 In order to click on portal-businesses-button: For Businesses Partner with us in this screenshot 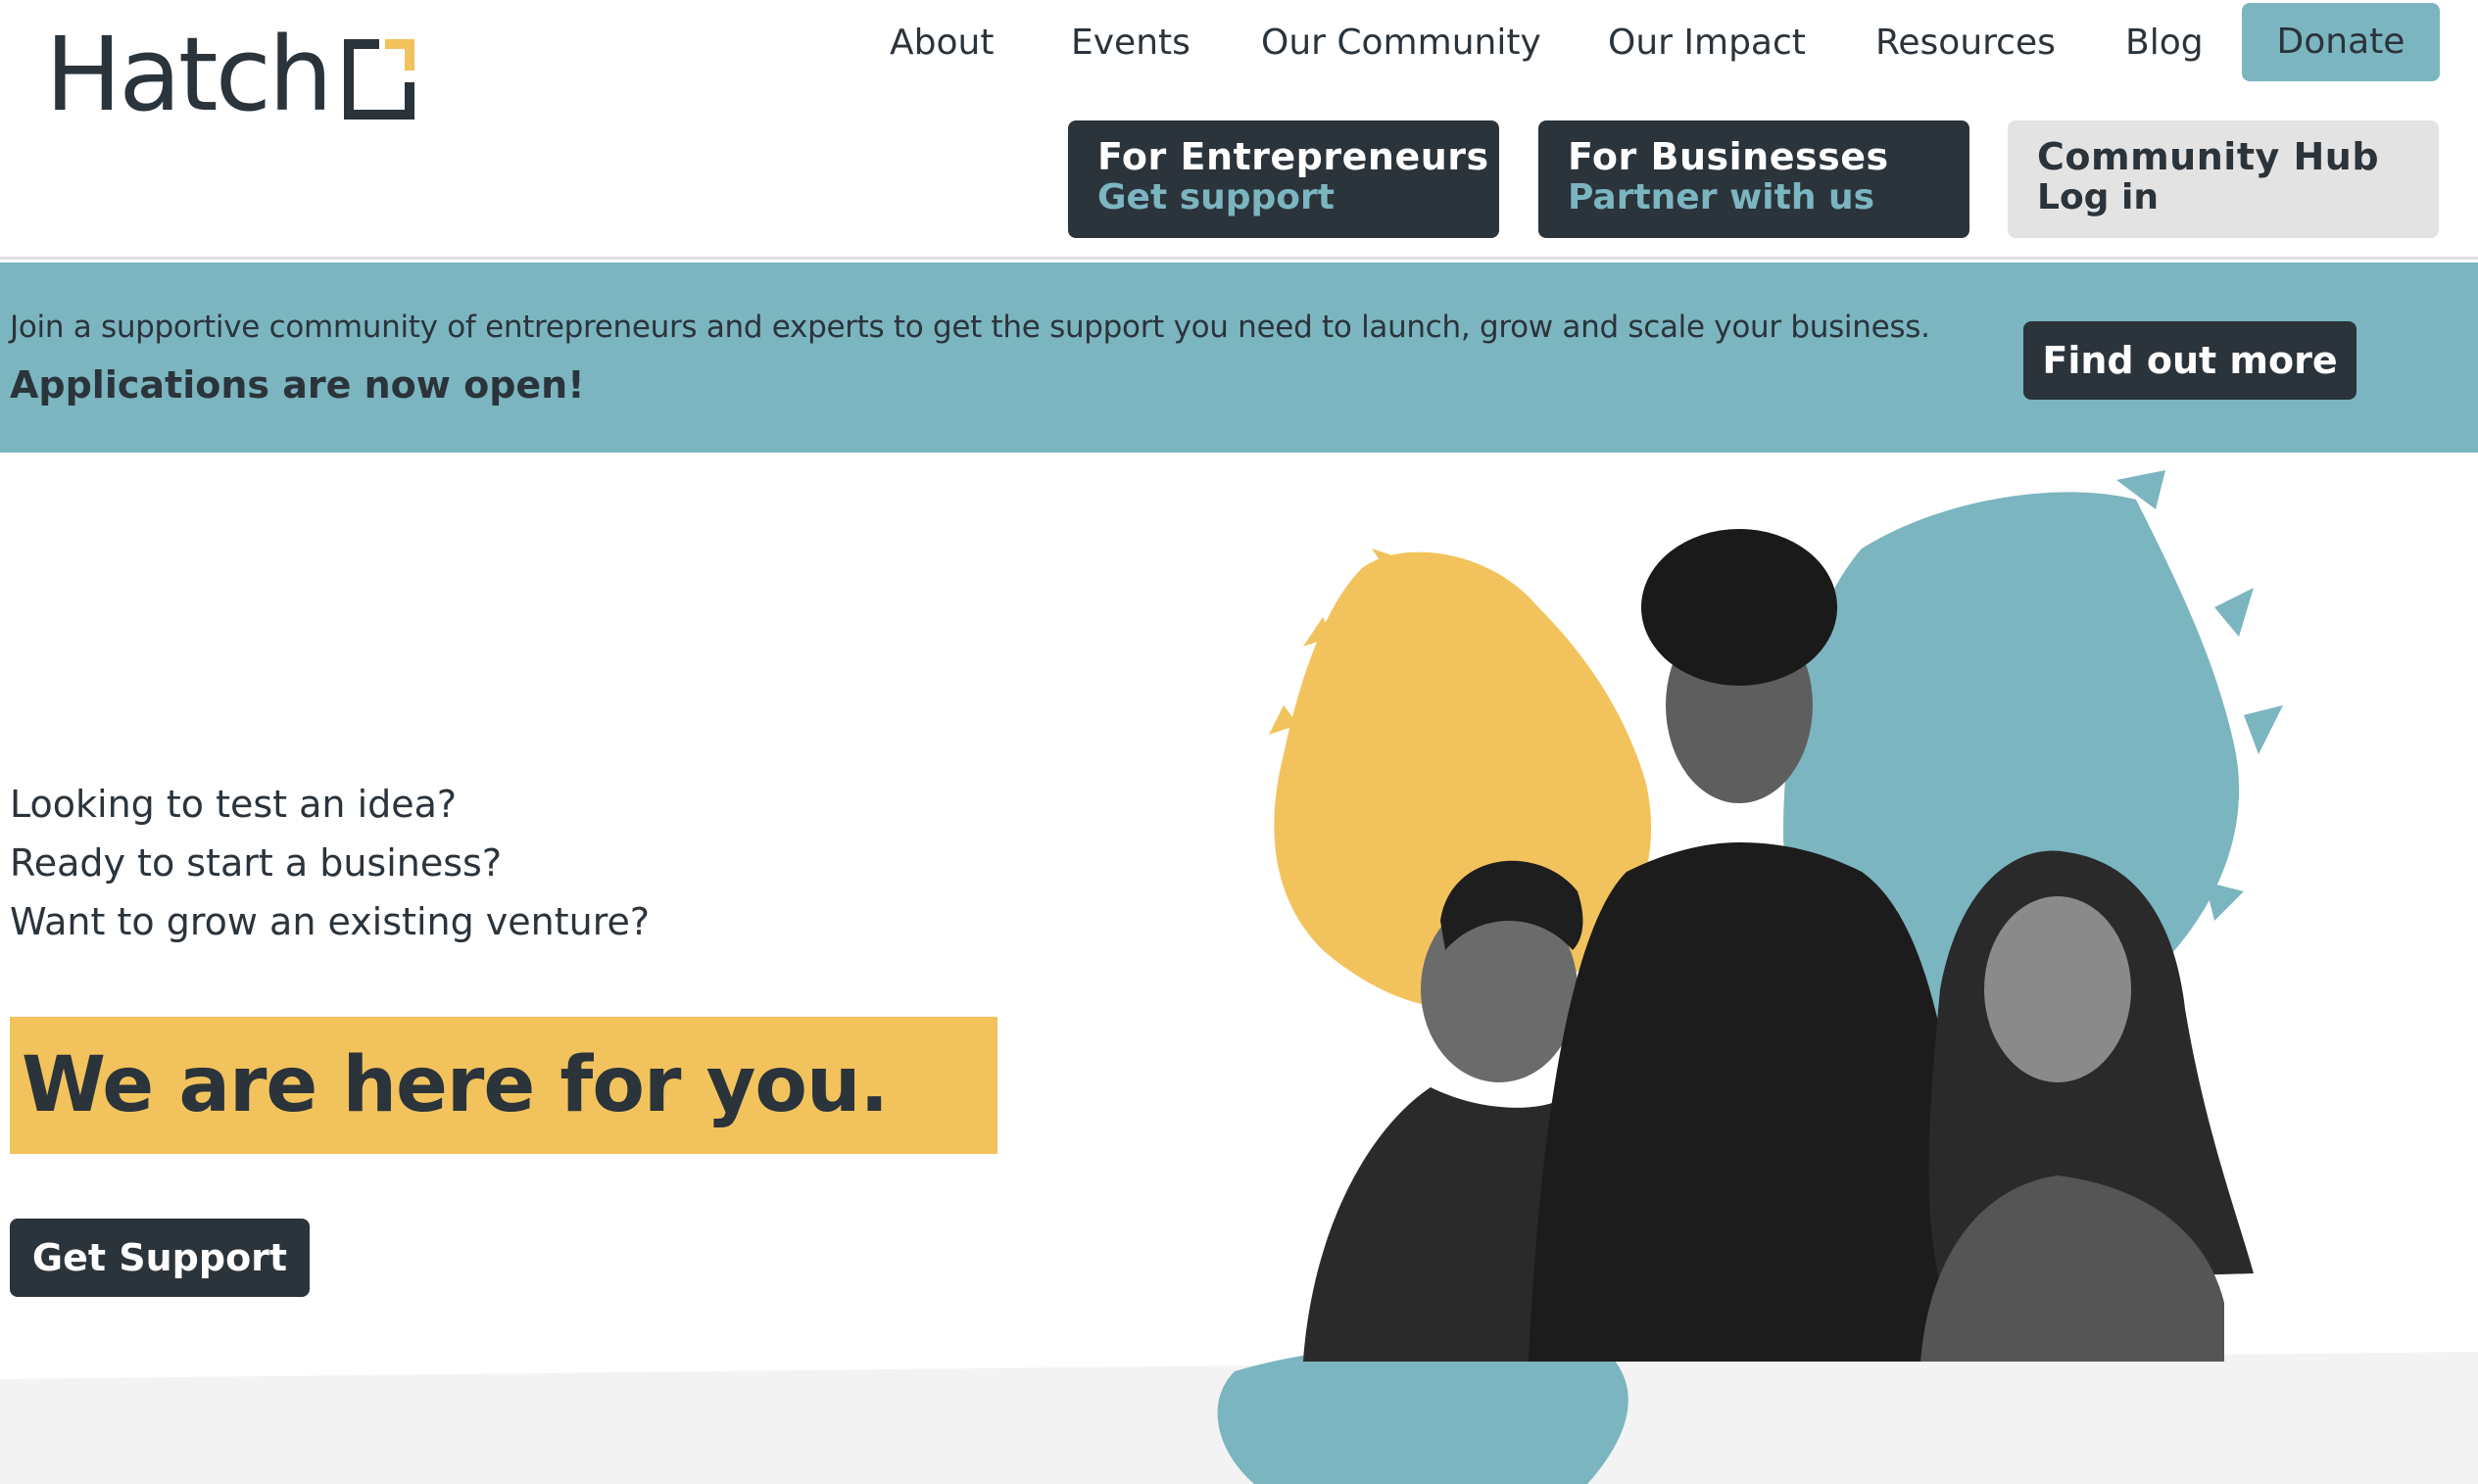, I will do `click(1754, 179)`.